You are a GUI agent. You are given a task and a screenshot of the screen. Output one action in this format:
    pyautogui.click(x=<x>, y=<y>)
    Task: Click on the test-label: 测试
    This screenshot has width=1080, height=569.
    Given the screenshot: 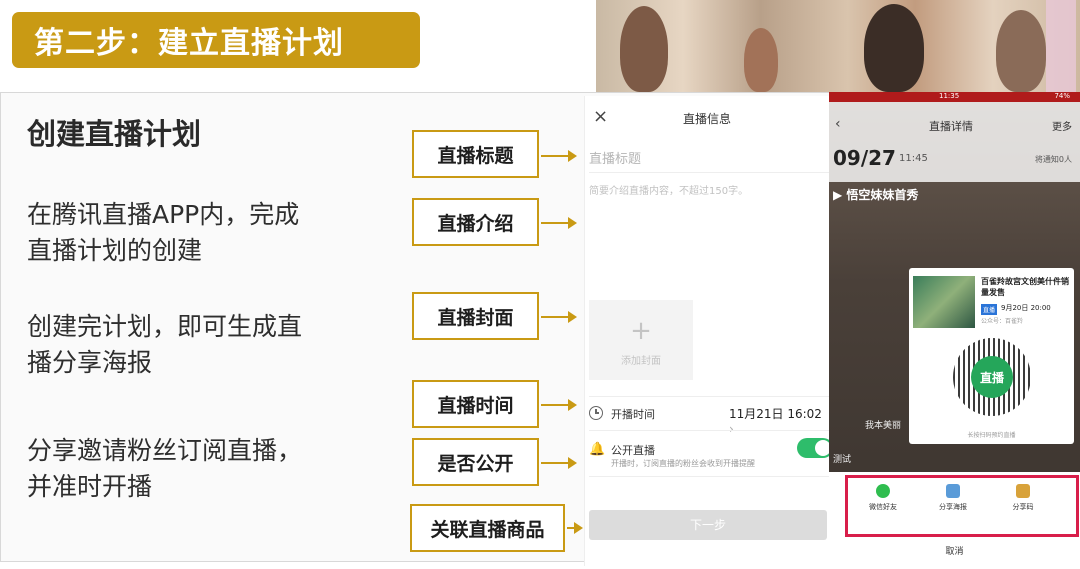 What is the action you would take?
    pyautogui.click(x=842, y=460)
    